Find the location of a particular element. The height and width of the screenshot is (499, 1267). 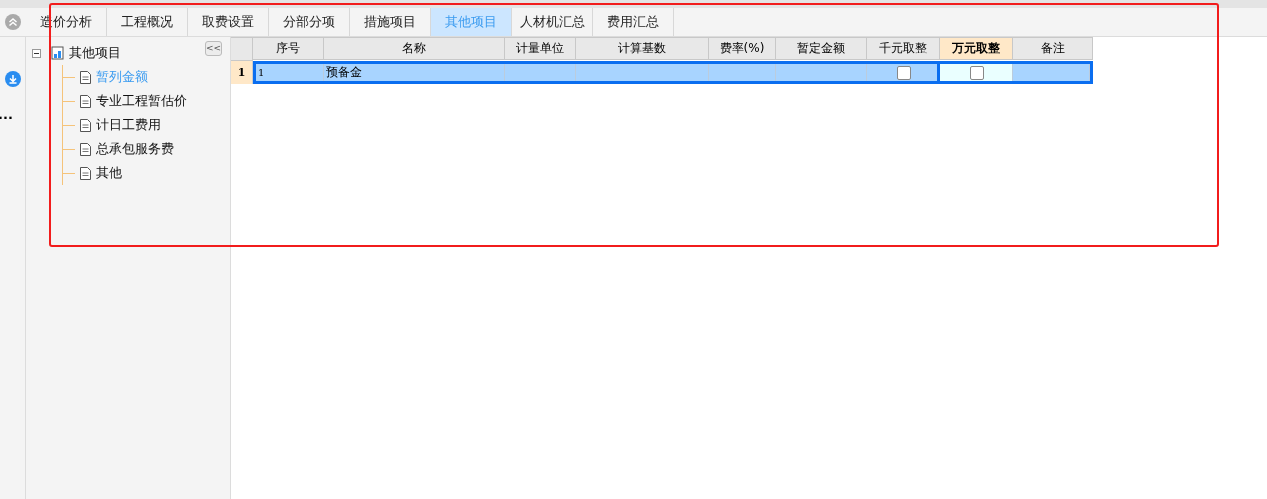

tree-item: 其他项目 is located at coordinates (95, 53).